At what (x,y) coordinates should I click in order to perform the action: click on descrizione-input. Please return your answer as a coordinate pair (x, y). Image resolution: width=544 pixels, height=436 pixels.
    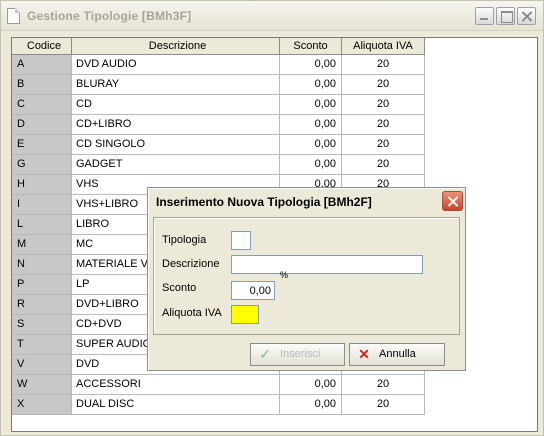
    Looking at the image, I should click on (327, 264).